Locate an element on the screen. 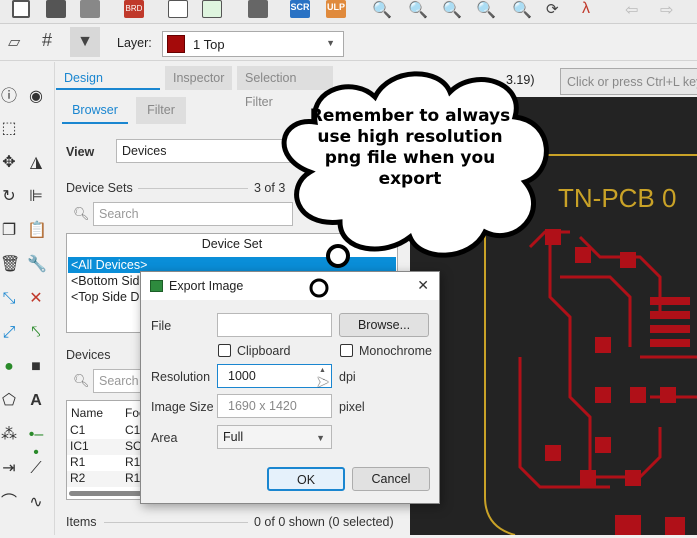 The image size is (697, 538). view-label: View is located at coordinates (80, 152).